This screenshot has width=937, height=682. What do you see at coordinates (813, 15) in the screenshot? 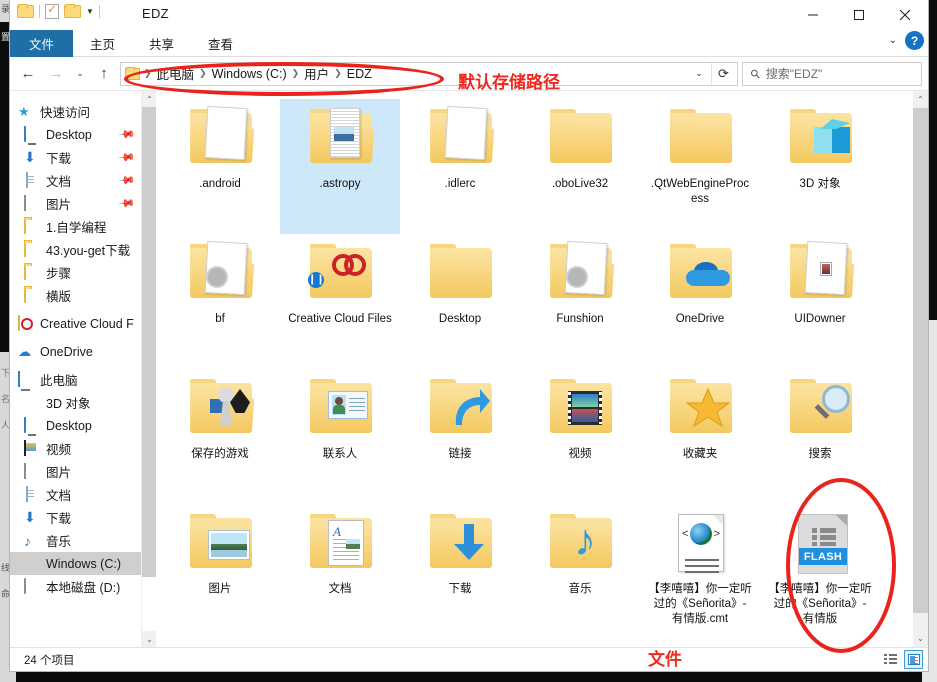
I see `minimize-icon` at bounding box center [813, 15].